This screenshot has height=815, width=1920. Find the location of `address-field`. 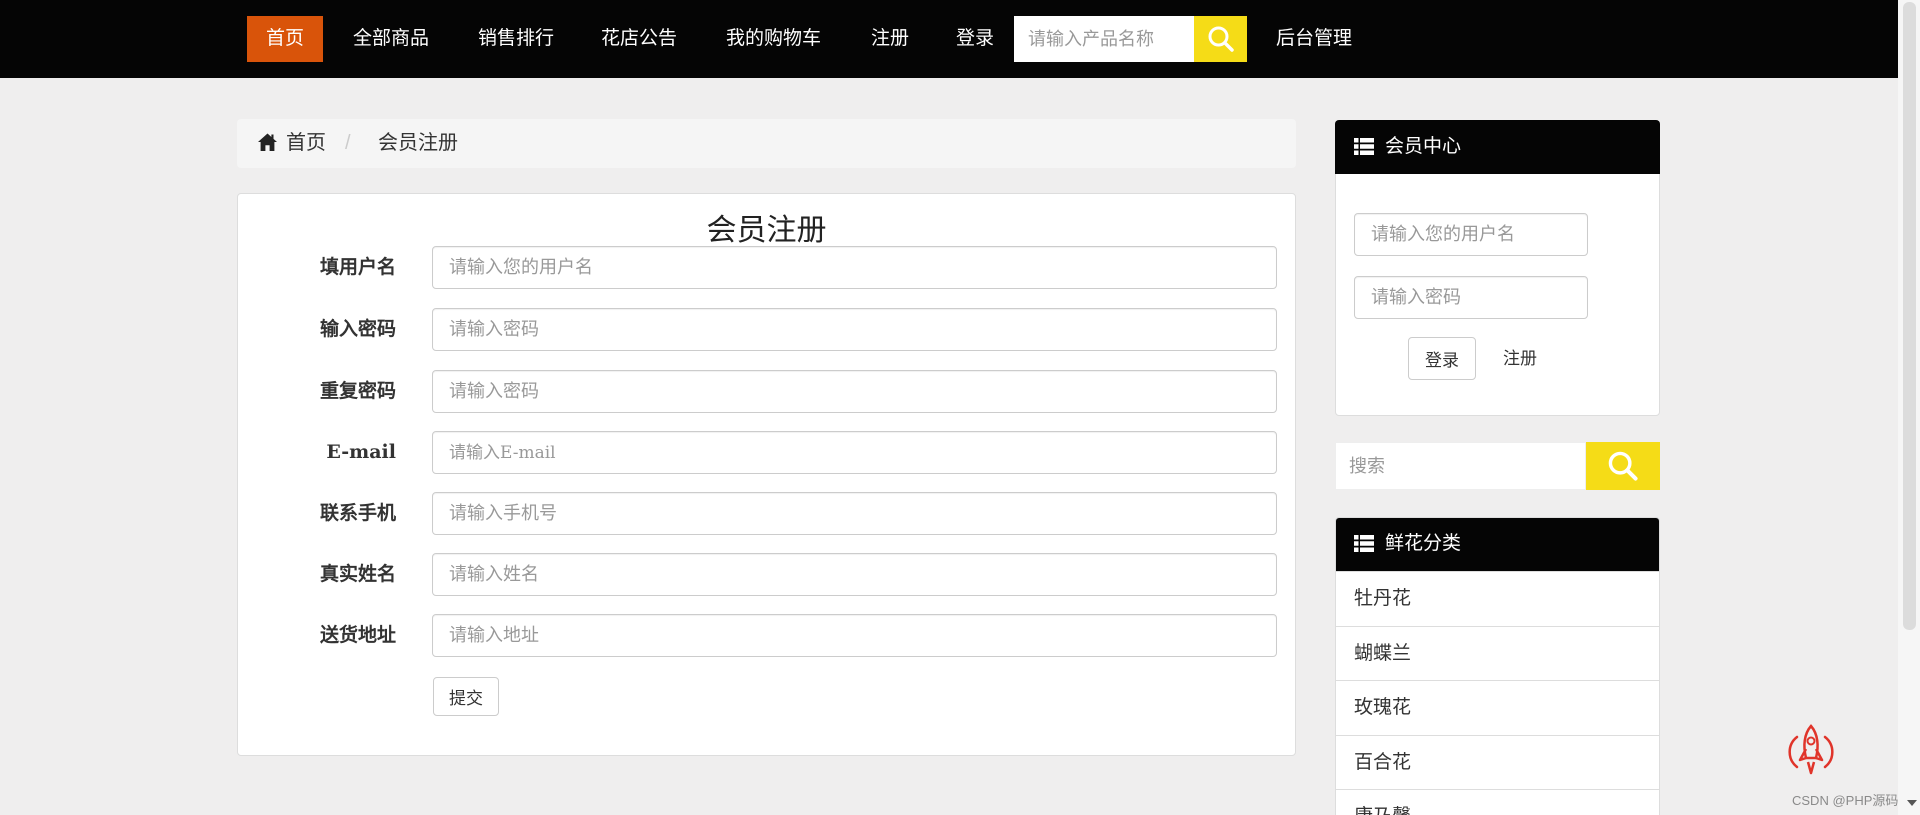

address-field is located at coordinates (854, 635).